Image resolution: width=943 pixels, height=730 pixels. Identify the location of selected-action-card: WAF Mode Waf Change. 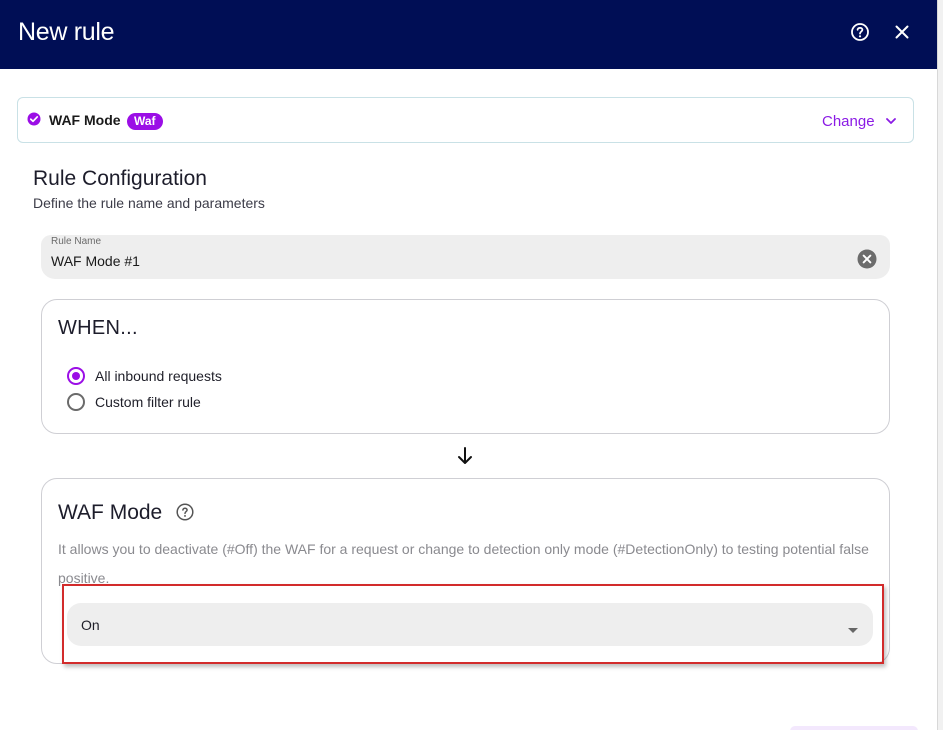
(465, 120).